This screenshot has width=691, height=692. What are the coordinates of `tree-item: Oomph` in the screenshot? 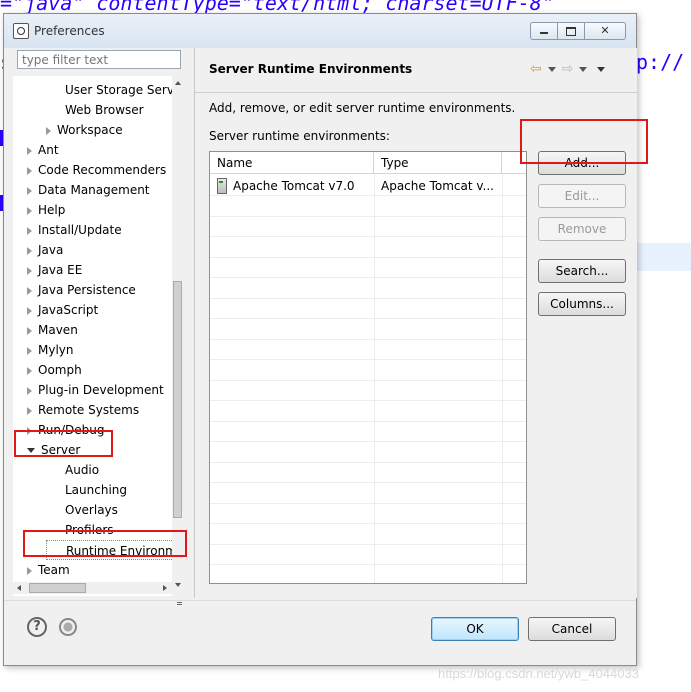 It's located at (54, 370).